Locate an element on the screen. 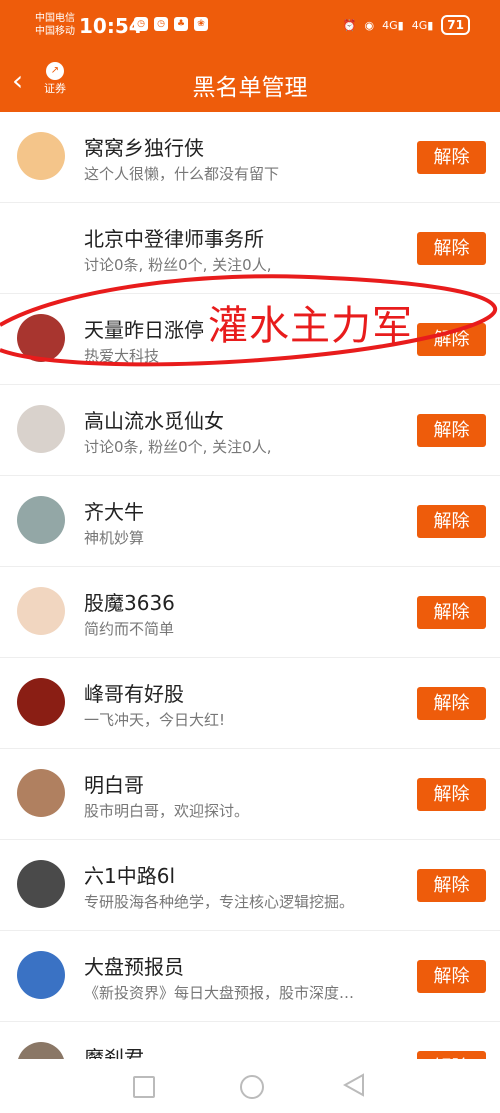  app-icon: ❀ is located at coordinates (201, 24).